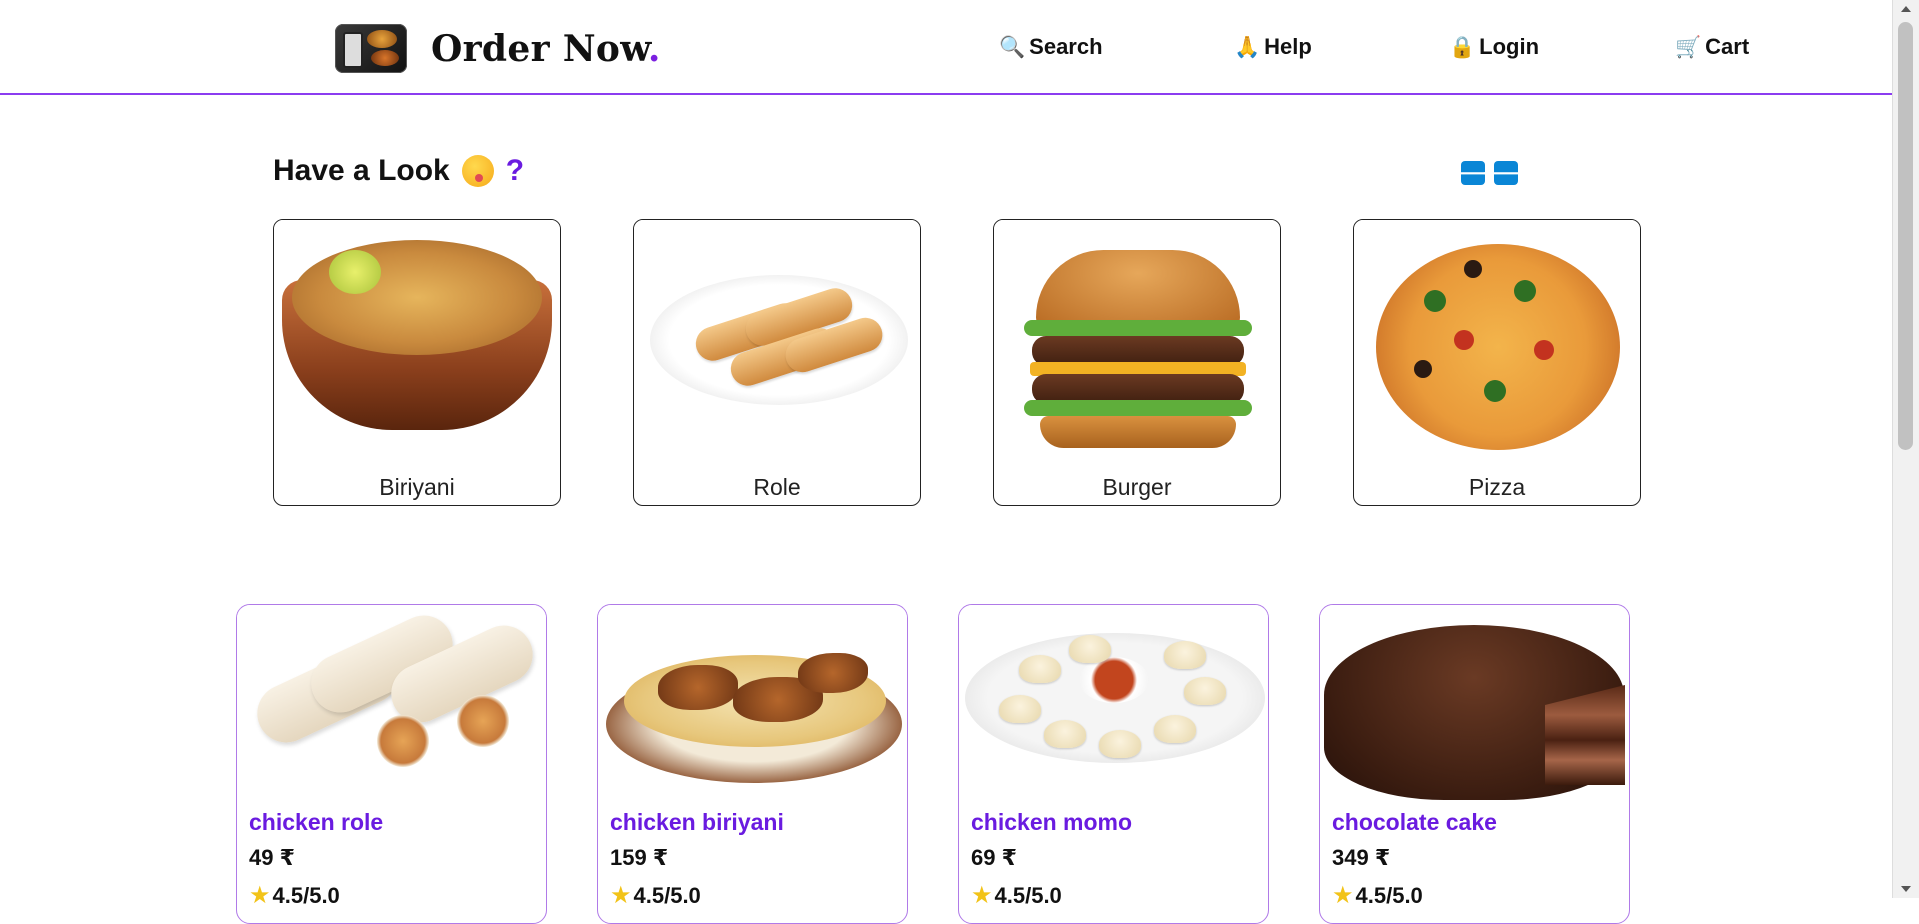 This screenshot has width=1919, height=924. Describe the element at coordinates (477, 171) in the screenshot. I see `yum-face-icon` at that location.